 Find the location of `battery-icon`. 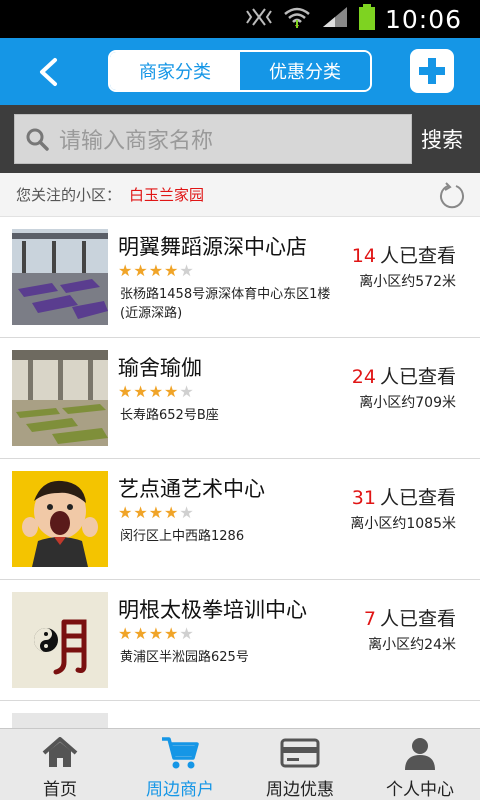

battery-icon is located at coordinates (366, 19).